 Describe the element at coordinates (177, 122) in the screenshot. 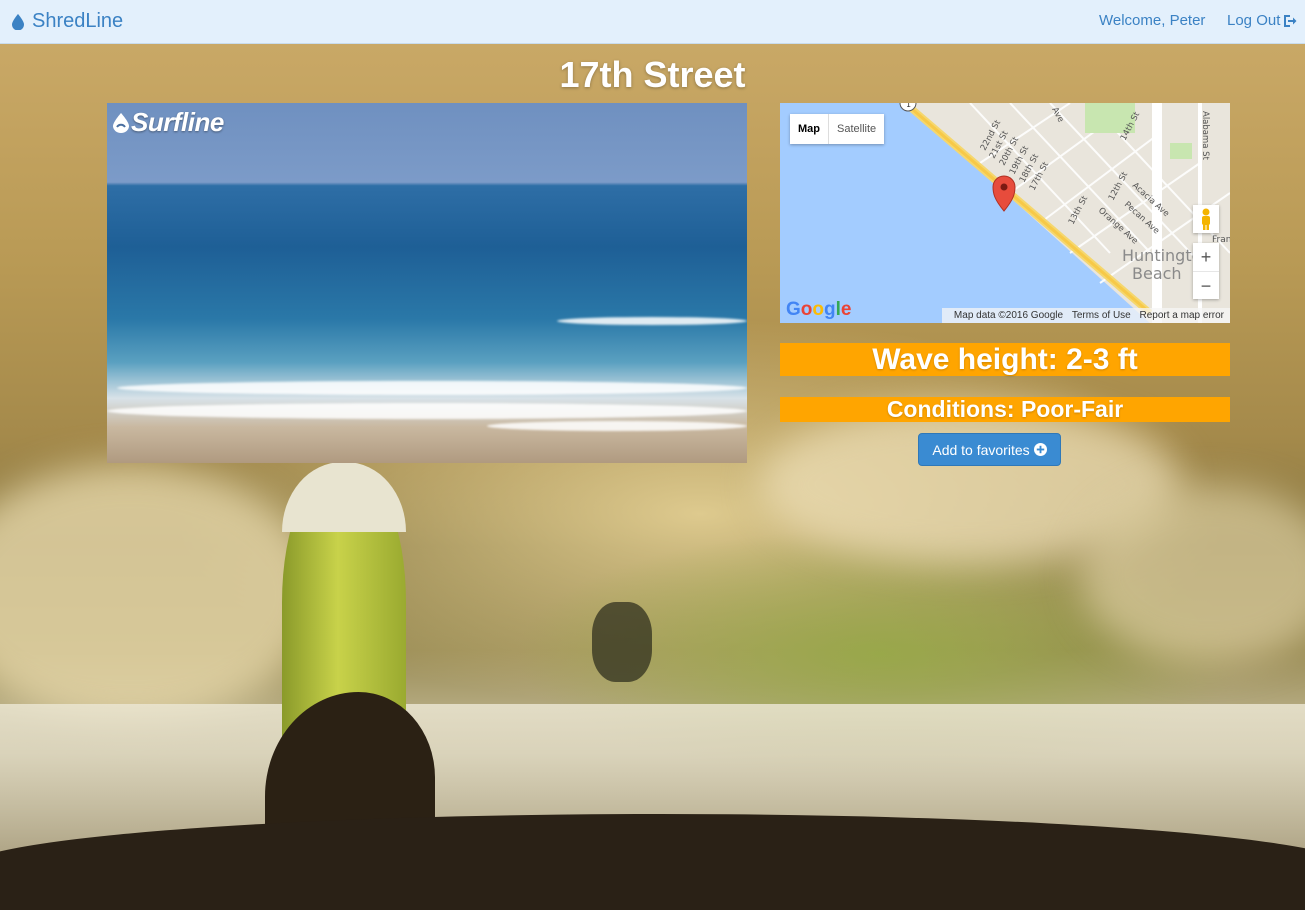

I see `surfline-wordmark: Surfline` at that location.